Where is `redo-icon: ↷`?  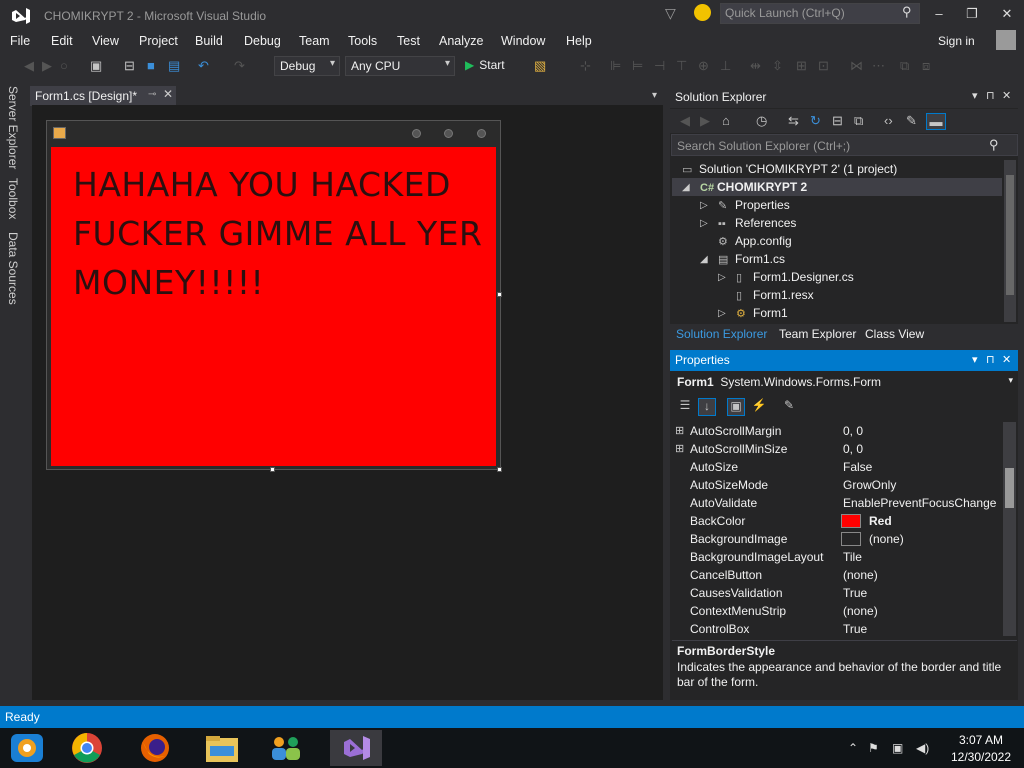 redo-icon: ↷ is located at coordinates (239, 66).